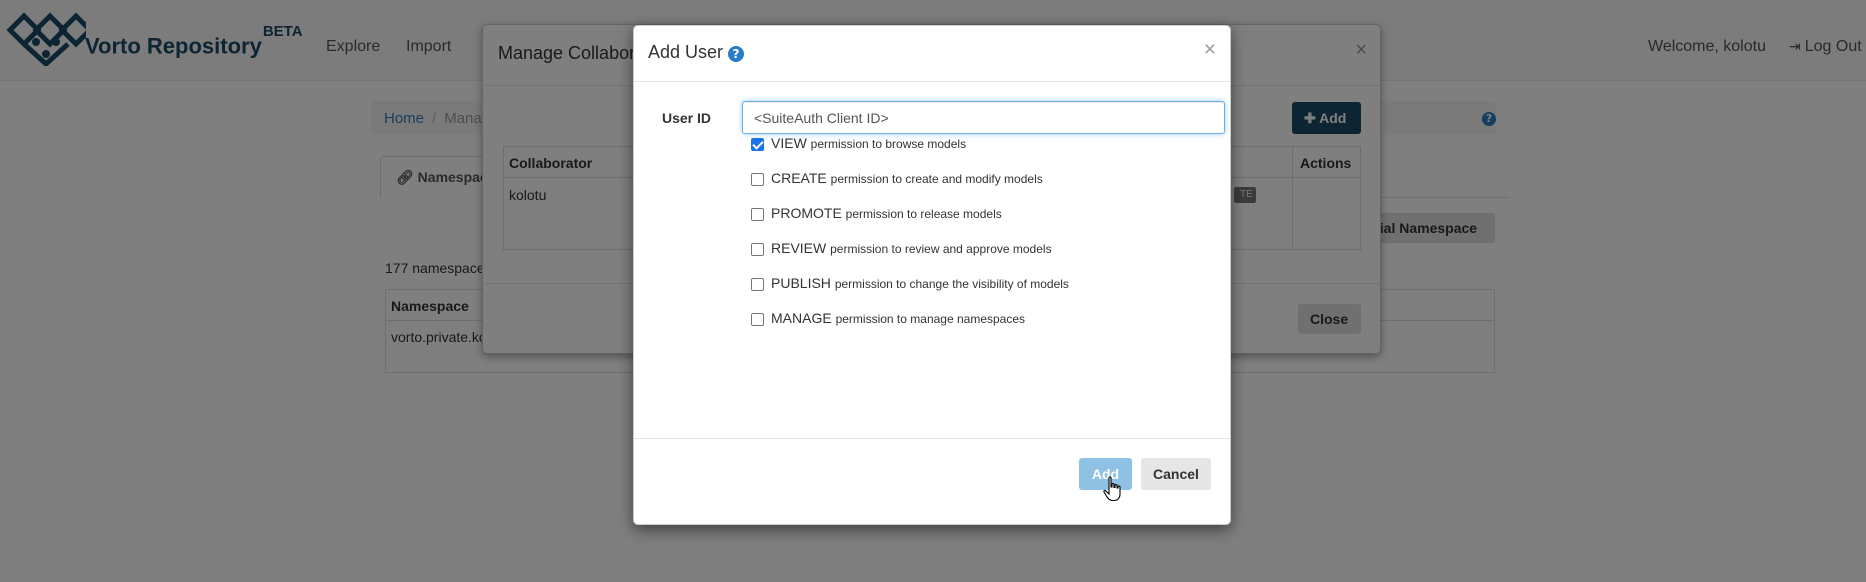 The image size is (1866, 582). Describe the element at coordinates (801, 283) in the screenshot. I see `permission-name: PUBLISH` at that location.